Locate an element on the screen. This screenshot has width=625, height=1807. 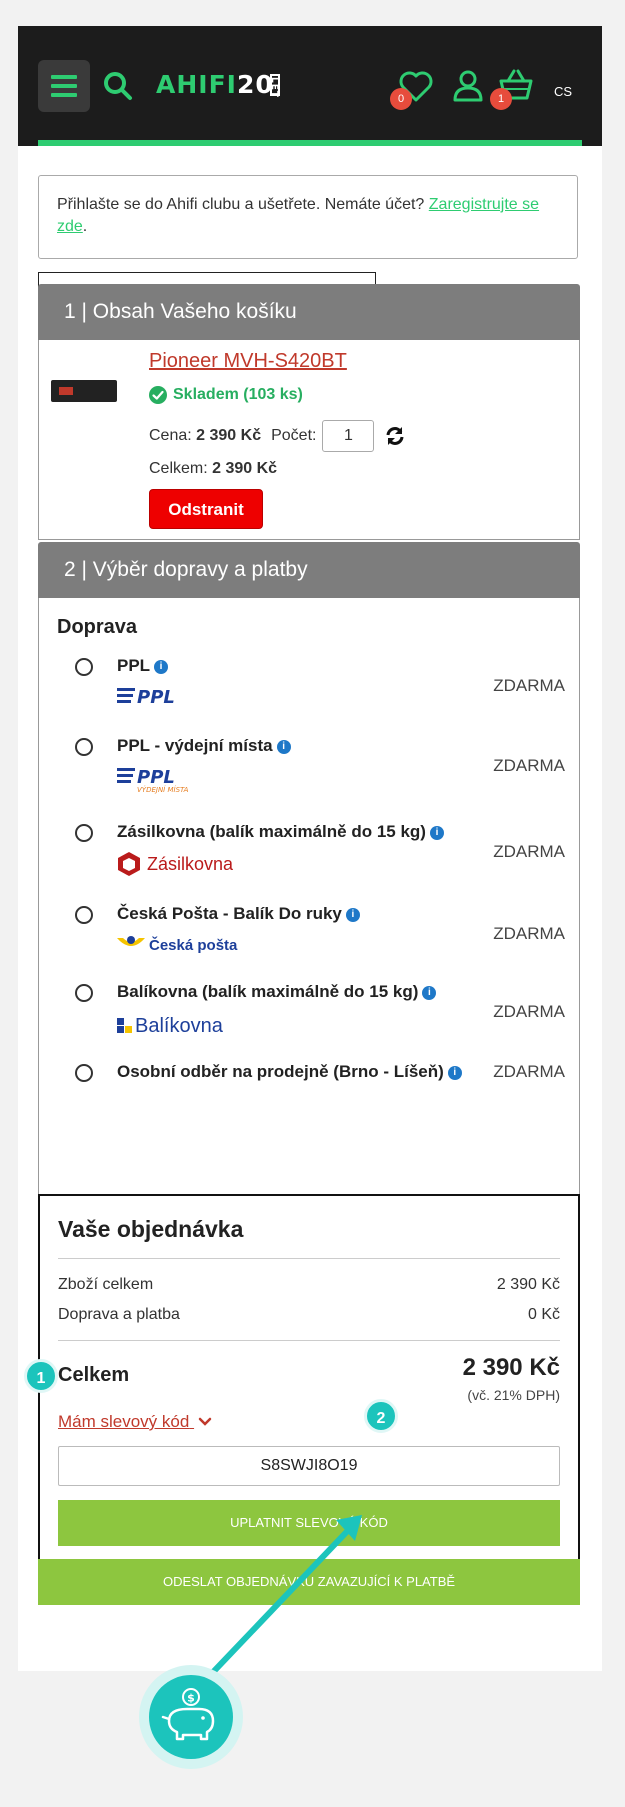
logo-text: AHIFI is located at coordinates (196, 84).